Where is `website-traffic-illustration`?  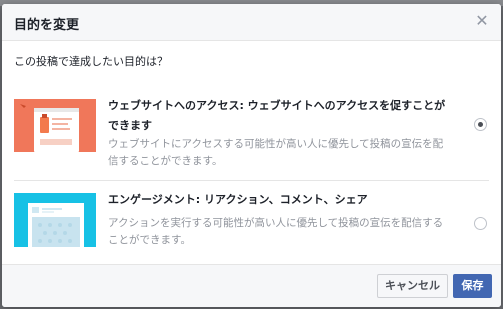 website-traffic-illustration is located at coordinates (55, 125).